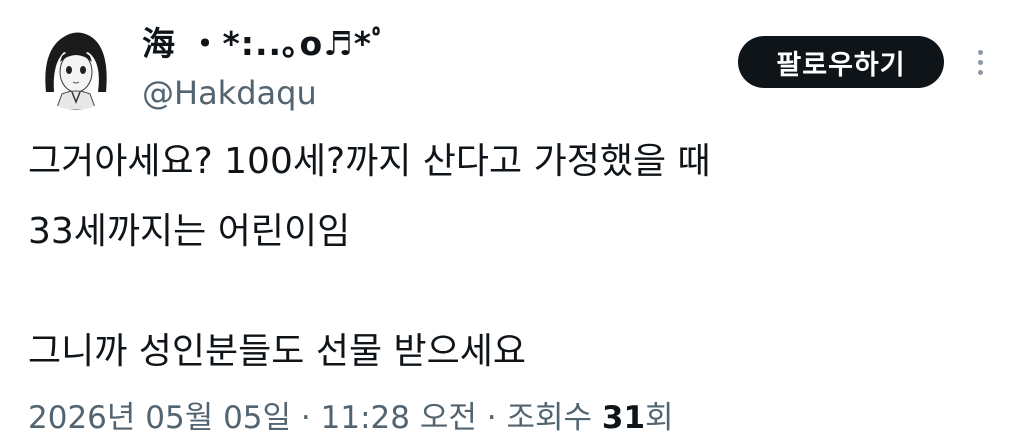  Describe the element at coordinates (549, 418) in the screenshot. I see `views-label: 조회수` at that location.